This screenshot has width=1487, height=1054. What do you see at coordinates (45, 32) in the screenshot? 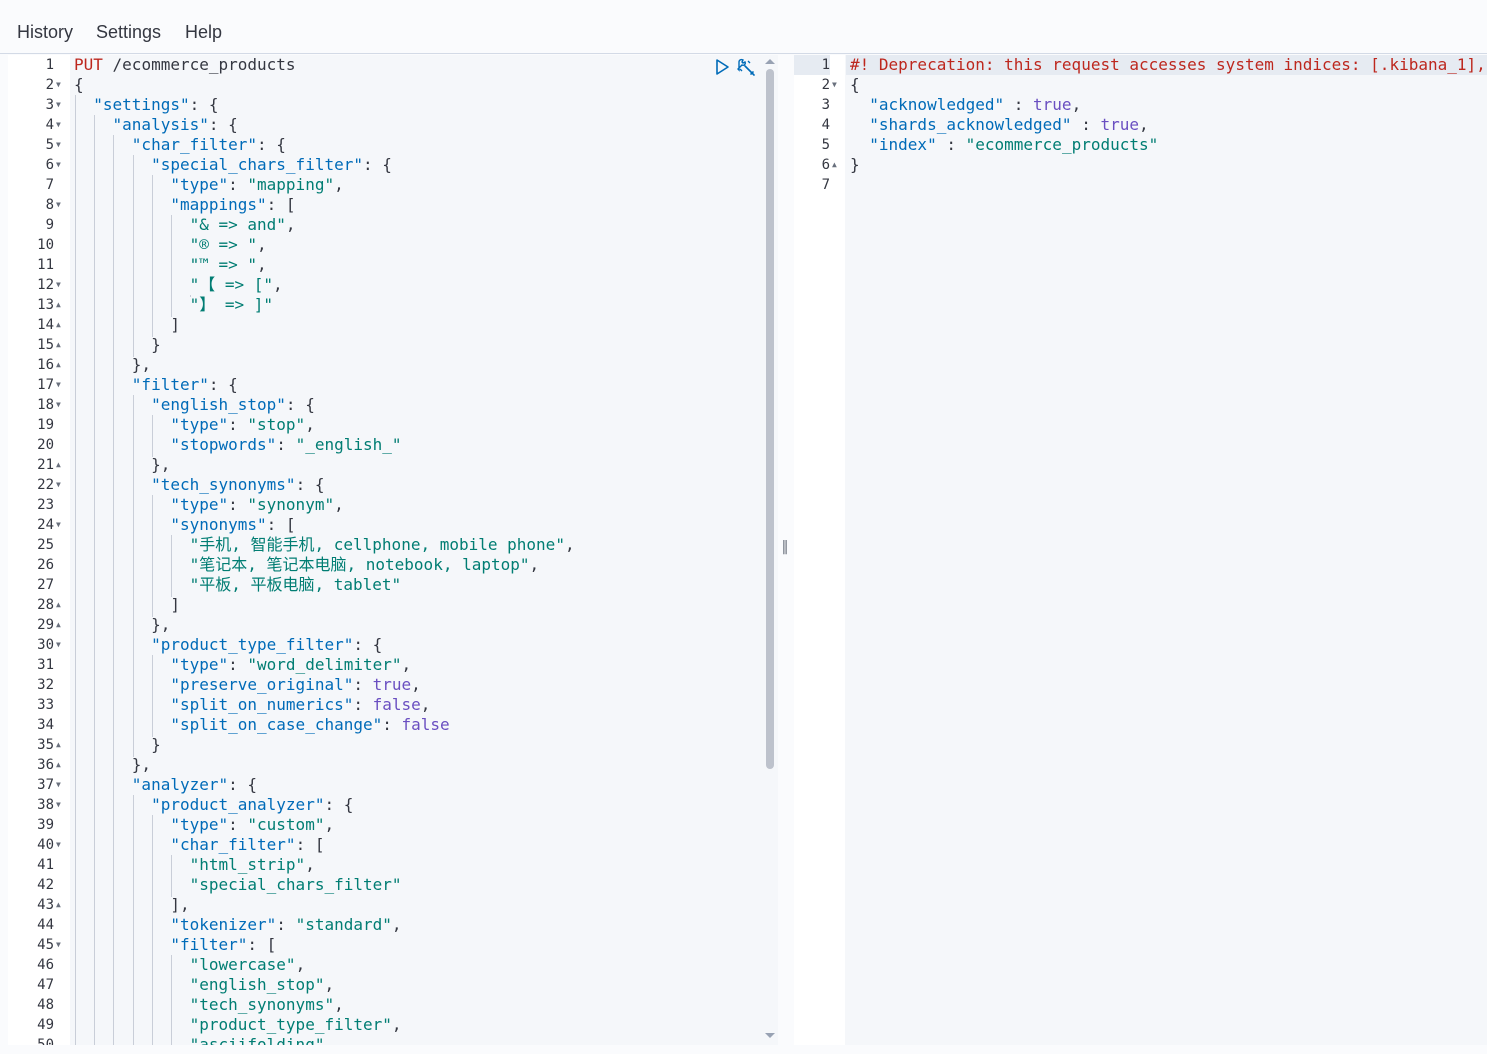
I see `menu-history: History` at bounding box center [45, 32].